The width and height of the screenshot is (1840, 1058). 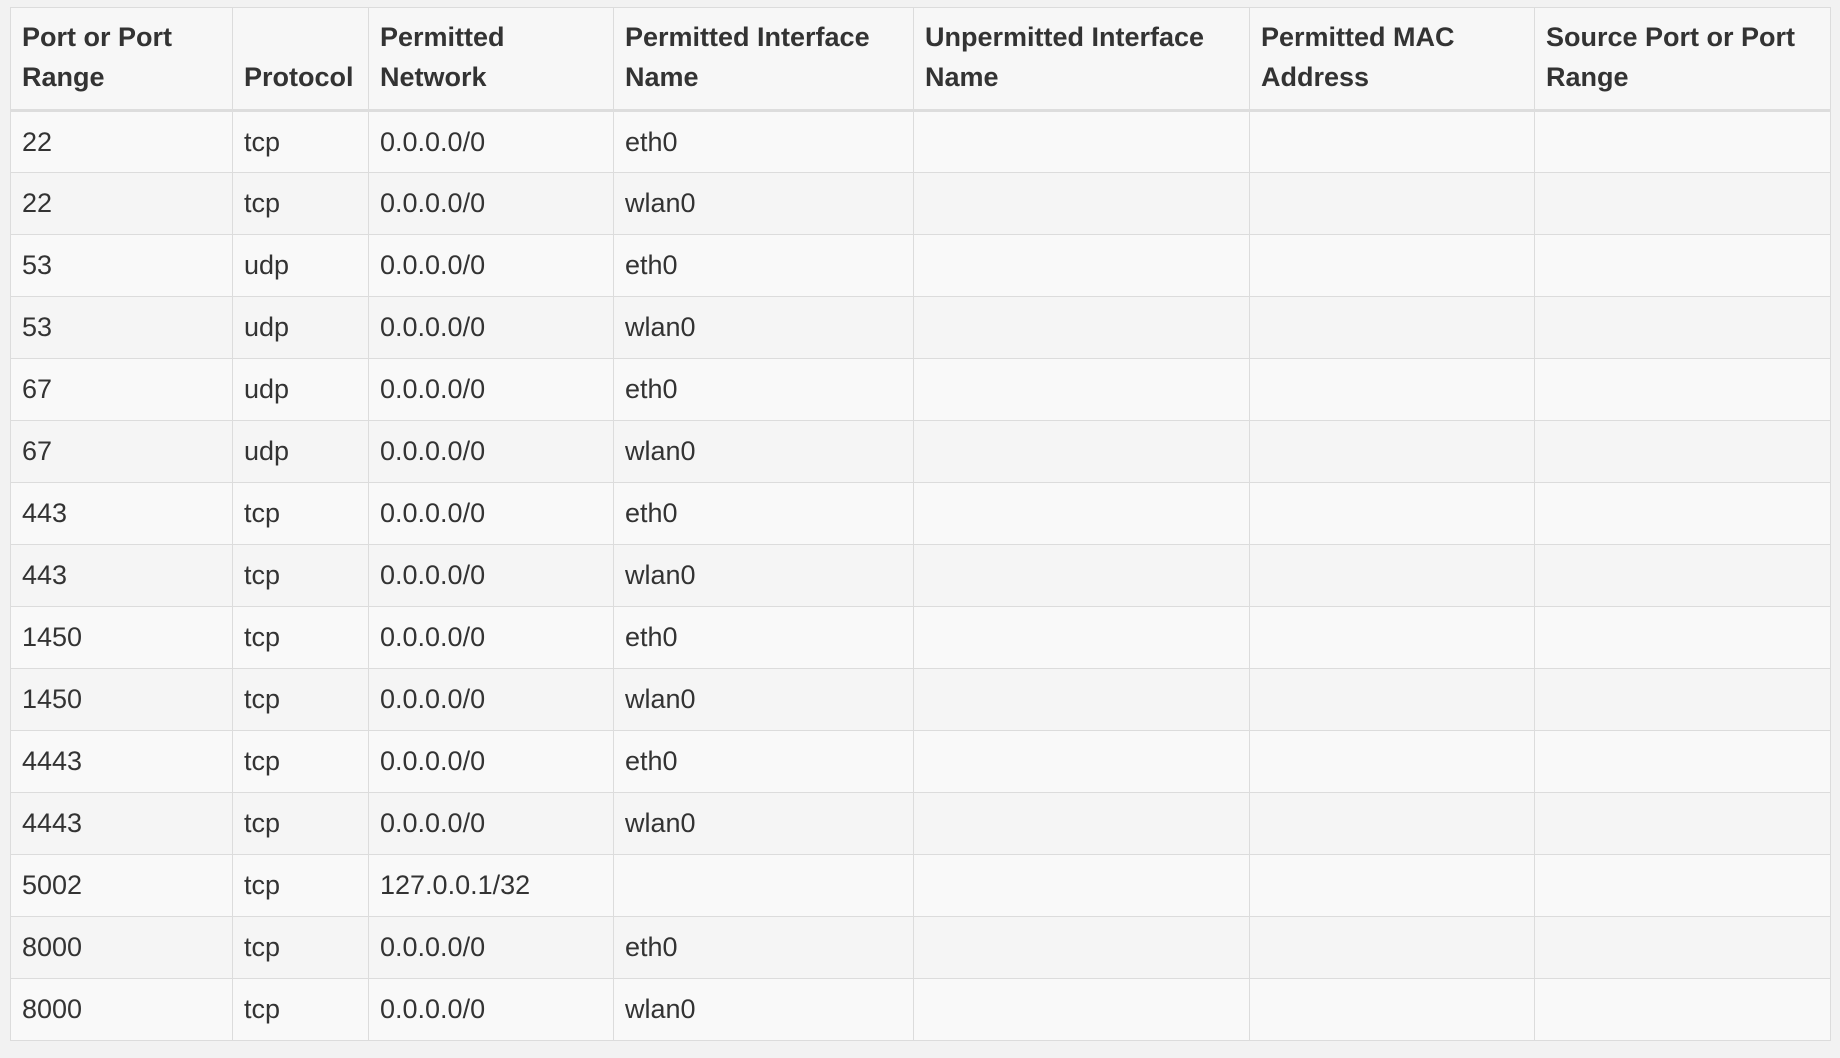 I want to click on cell-permitted-interface, so click(x=763, y=885).